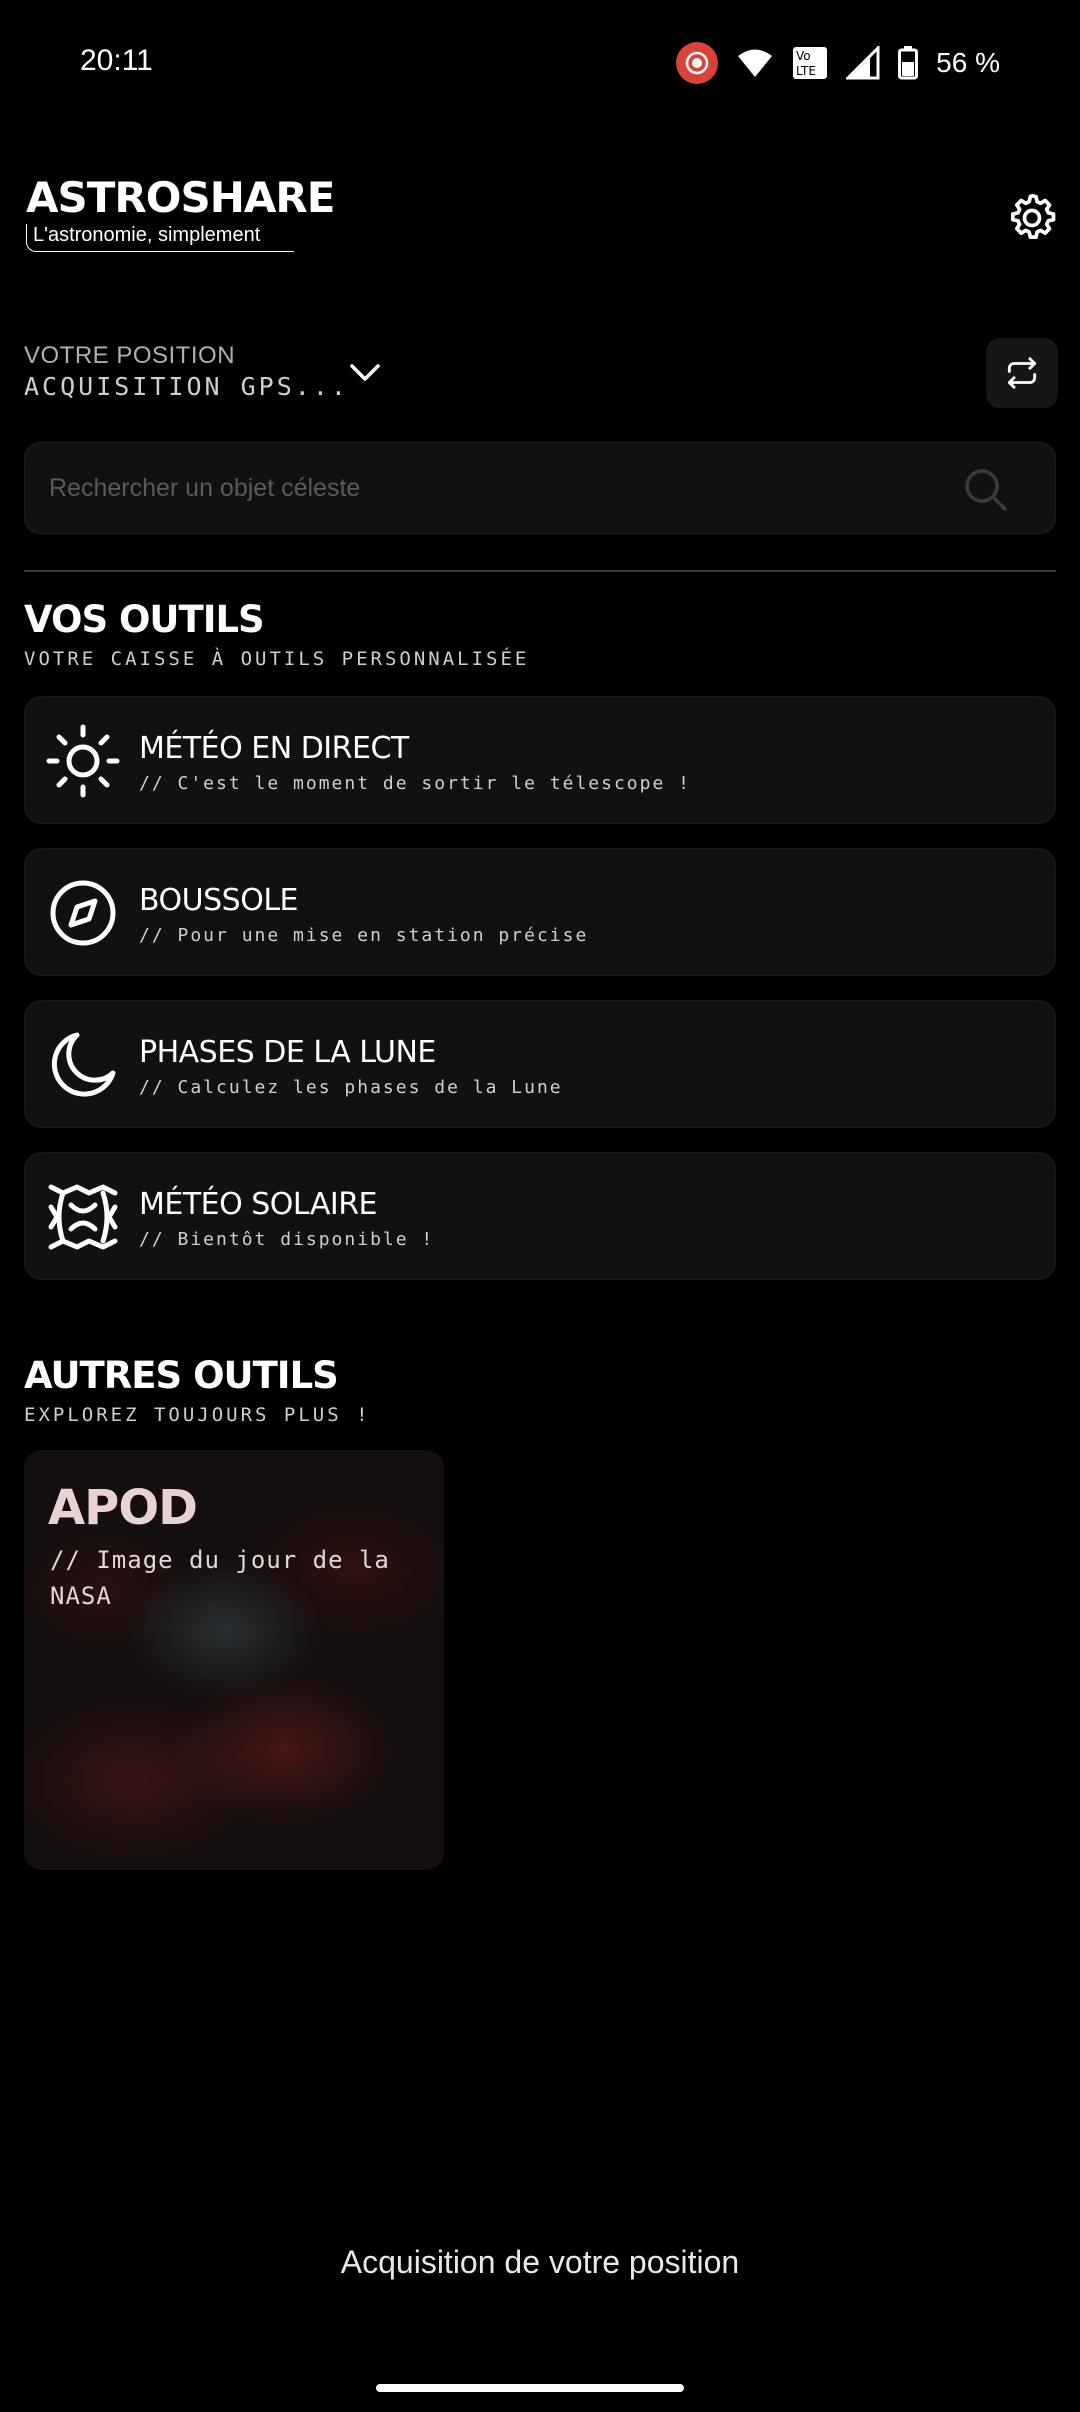 This screenshot has width=1080, height=2412. I want to click on app-logo: ASTROSHARE L'astronomie, simplement, so click(180, 212).